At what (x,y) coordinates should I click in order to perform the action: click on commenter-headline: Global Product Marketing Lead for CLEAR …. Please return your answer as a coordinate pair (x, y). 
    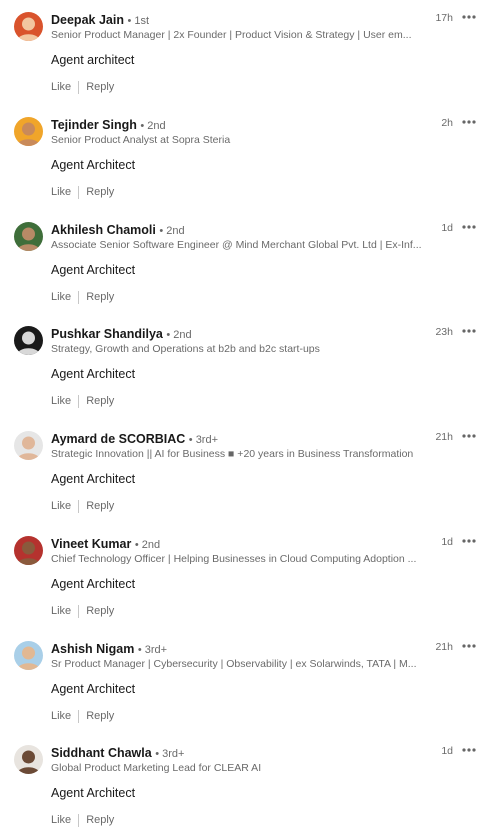
    Looking at the image, I should click on (156, 768).